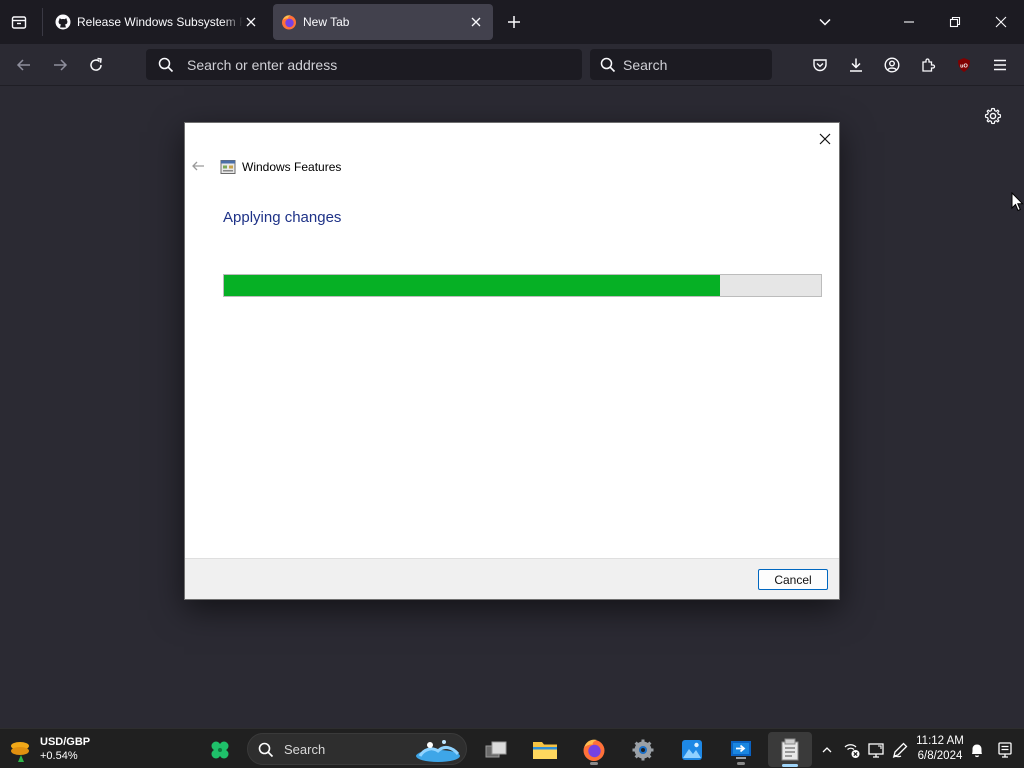 The width and height of the screenshot is (1024, 768). I want to click on pocket-icon, so click(820, 65).